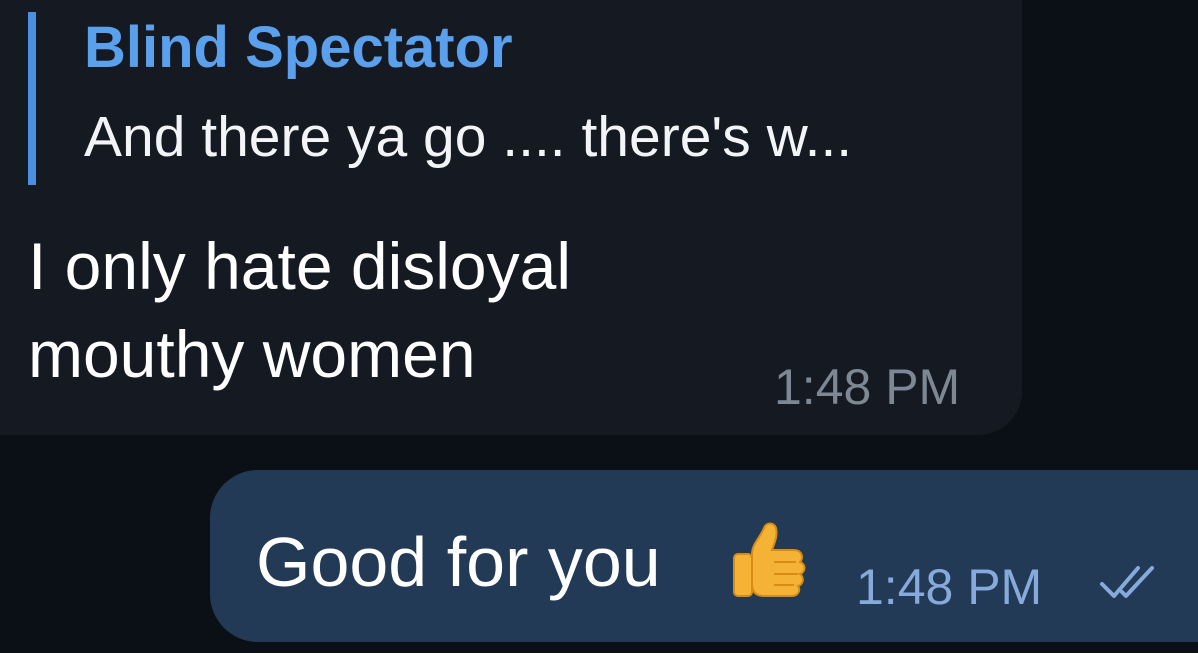 The width and height of the screenshot is (1198, 653). What do you see at coordinates (867, 387) in the screenshot?
I see `incoming-timestamp: 1:48 PM` at bounding box center [867, 387].